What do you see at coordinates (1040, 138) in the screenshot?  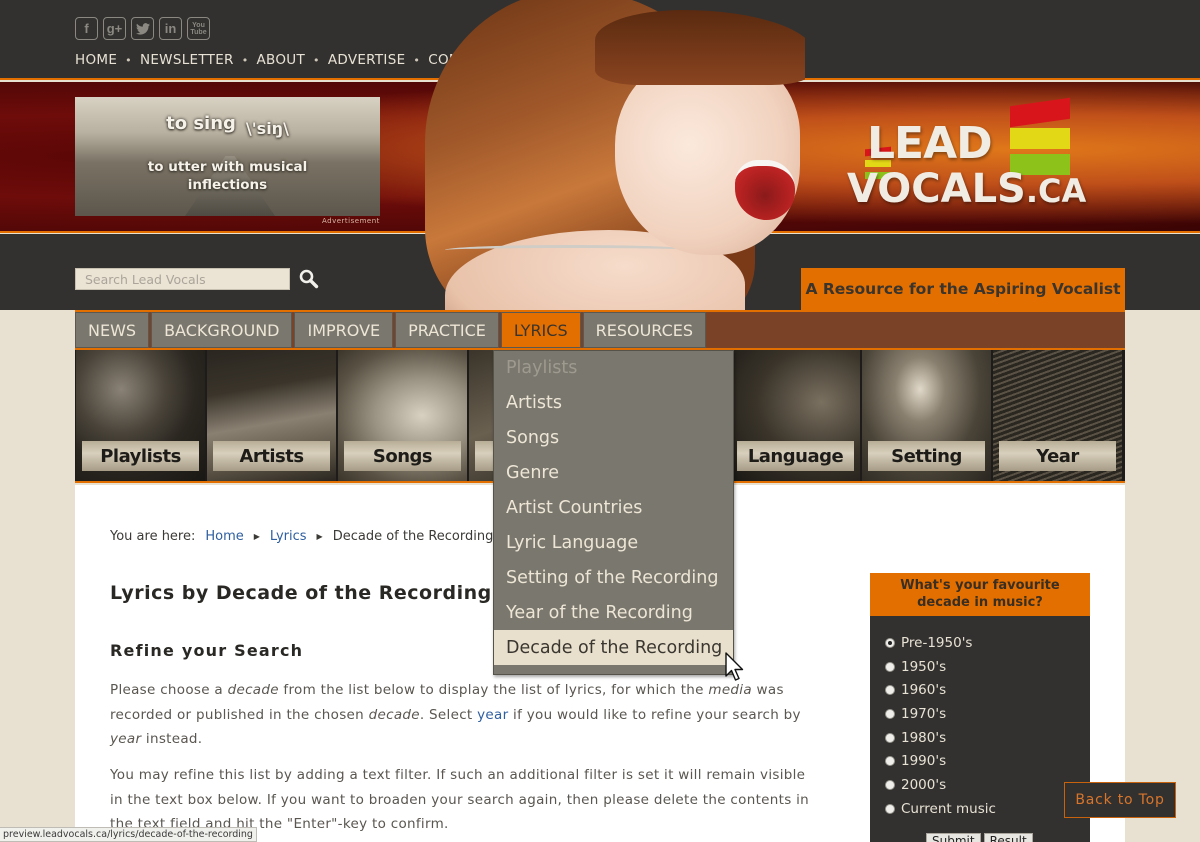 I see `logo-bigbar-yellow` at bounding box center [1040, 138].